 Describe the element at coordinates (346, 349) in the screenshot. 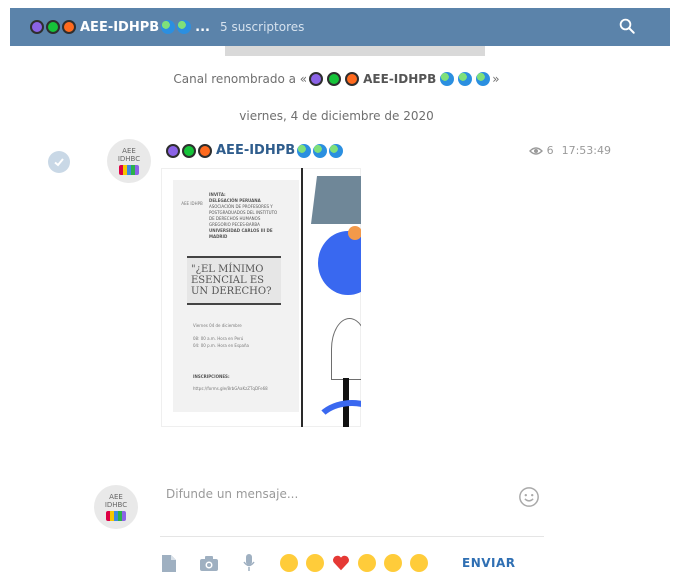

I see `flyer-swirl` at that location.